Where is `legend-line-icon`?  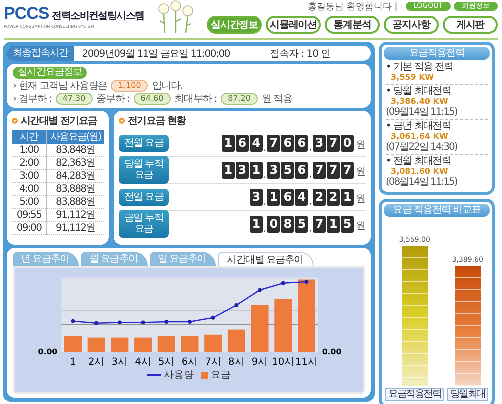 legend-line-icon is located at coordinates (154, 375).